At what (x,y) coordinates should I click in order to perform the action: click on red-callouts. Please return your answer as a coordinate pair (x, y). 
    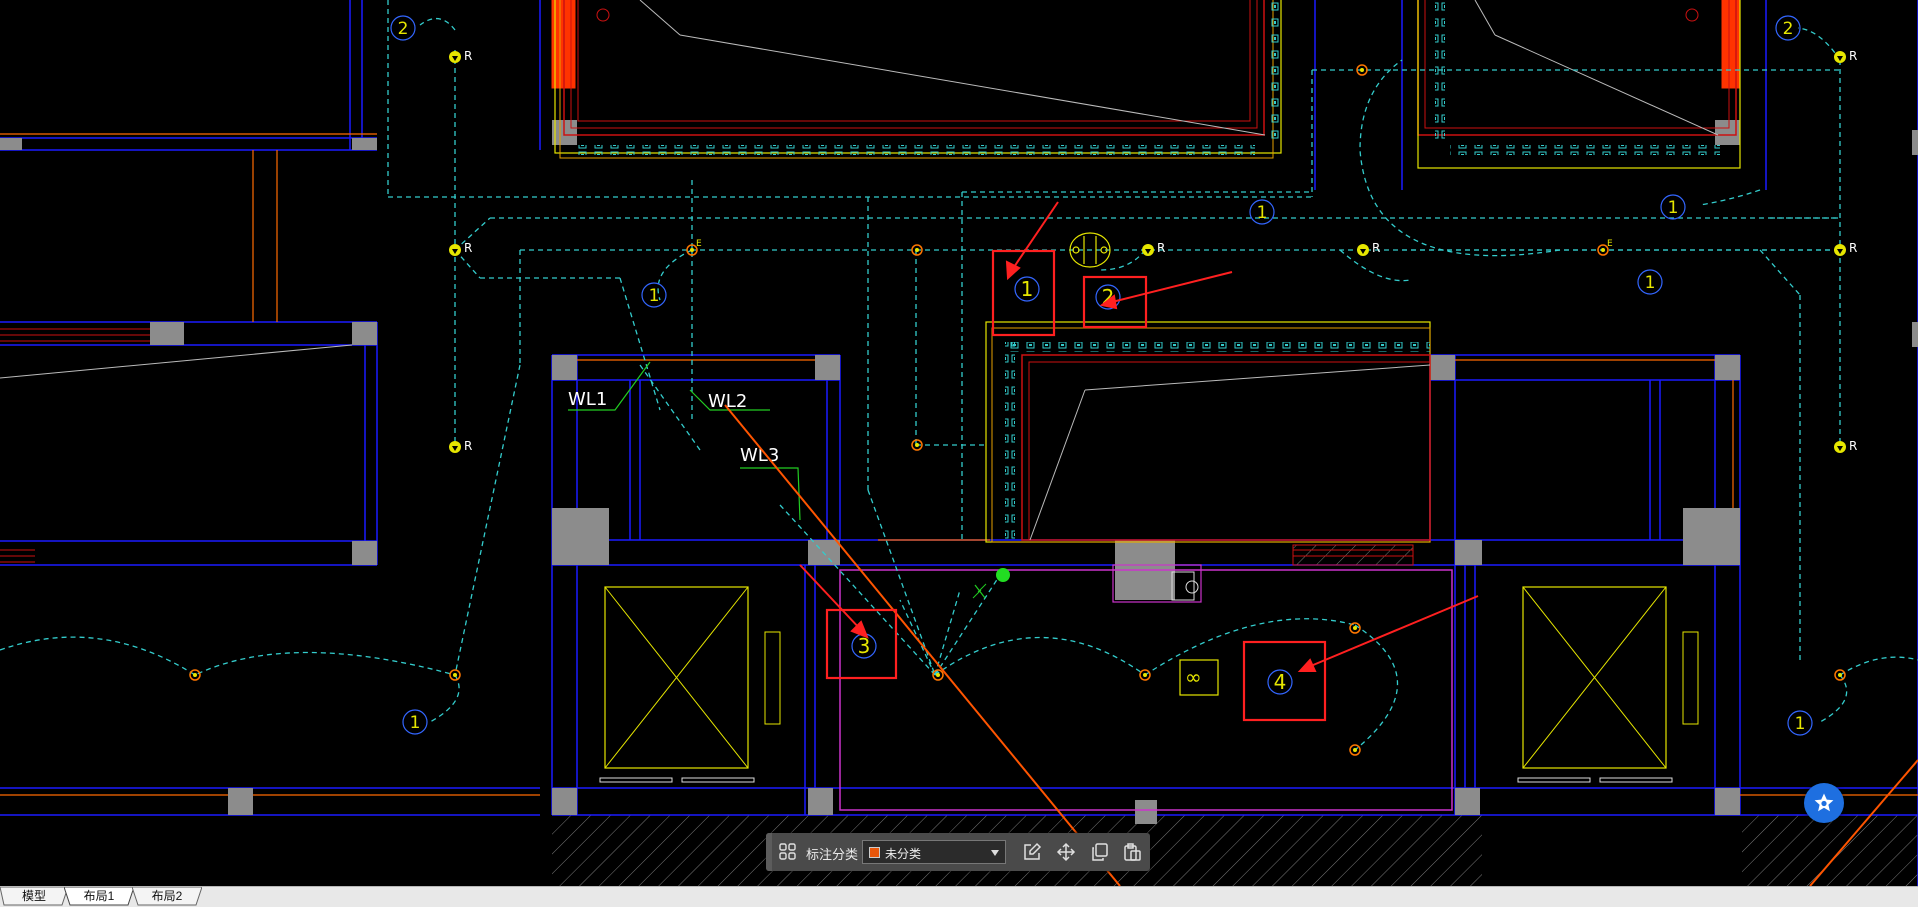
    Looking at the image, I should click on (1076, 485).